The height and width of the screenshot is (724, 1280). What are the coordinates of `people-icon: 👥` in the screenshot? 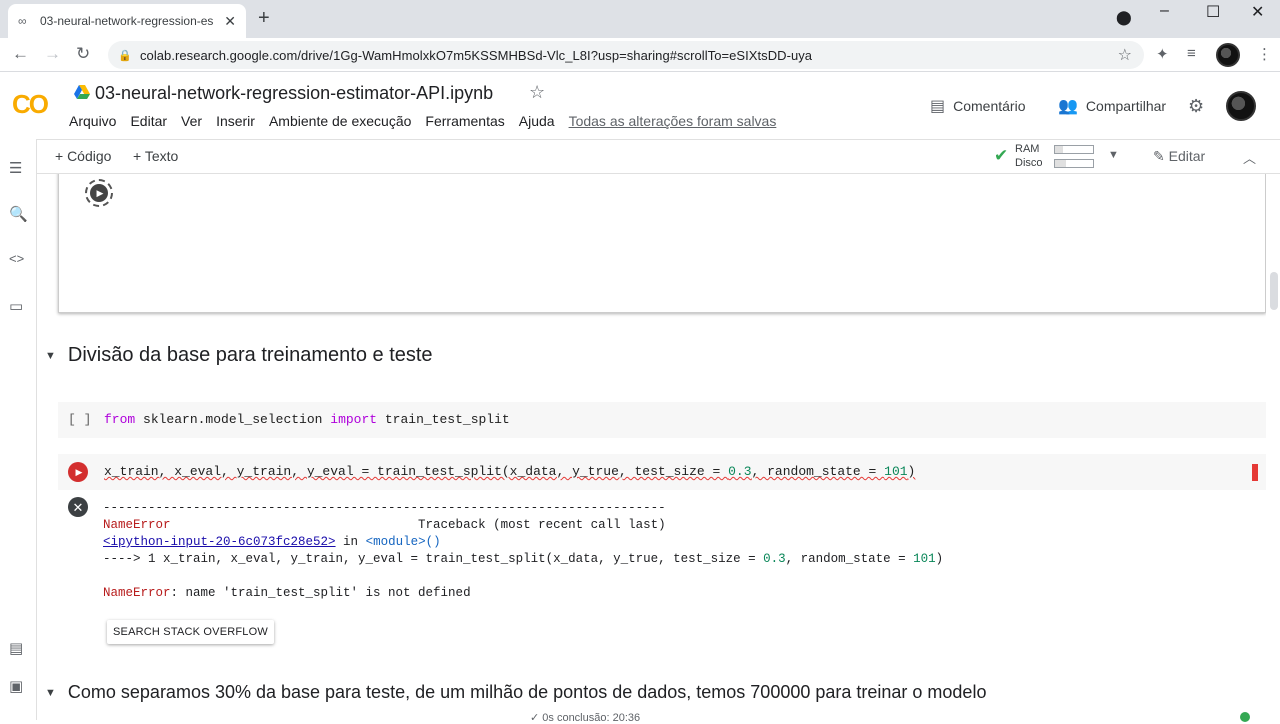 It's located at (1068, 106).